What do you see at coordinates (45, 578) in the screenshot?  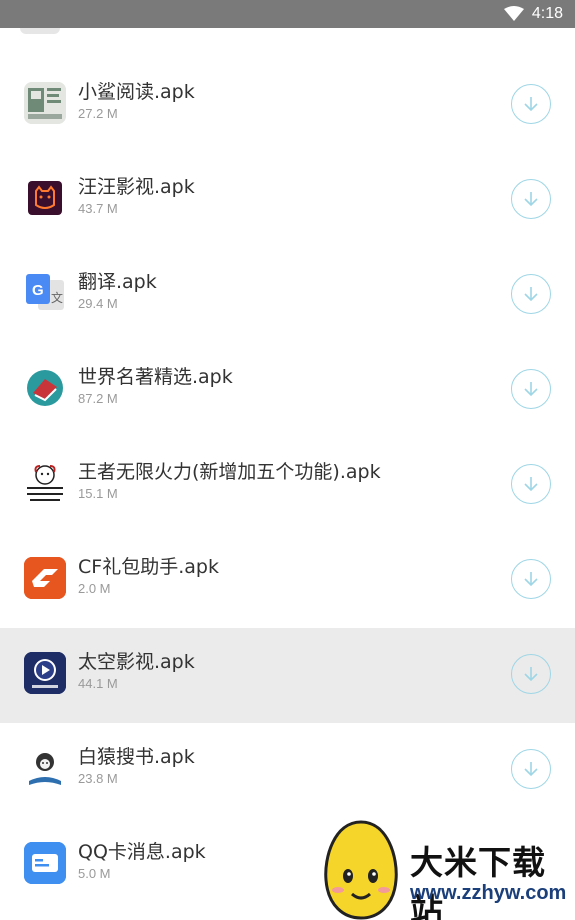 I see `cf-gift-icon` at bounding box center [45, 578].